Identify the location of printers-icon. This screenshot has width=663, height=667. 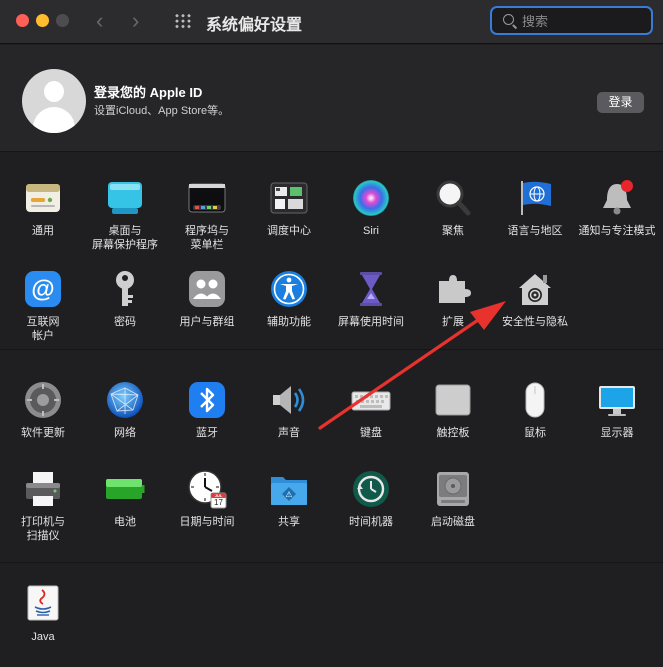
(43, 489).